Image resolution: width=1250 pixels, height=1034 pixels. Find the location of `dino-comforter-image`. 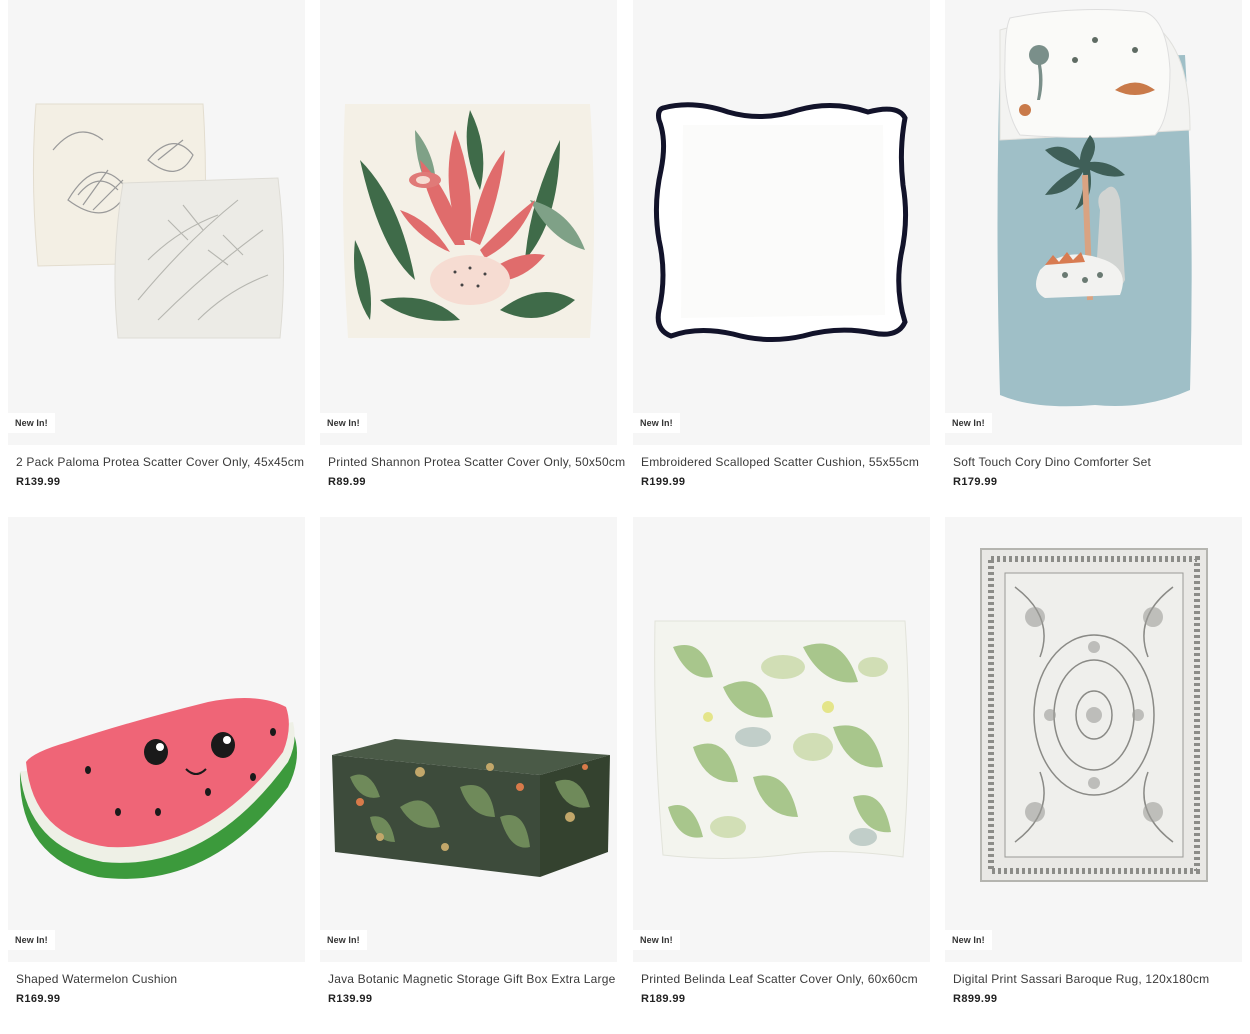

dino-comforter-image is located at coordinates (1094, 208).